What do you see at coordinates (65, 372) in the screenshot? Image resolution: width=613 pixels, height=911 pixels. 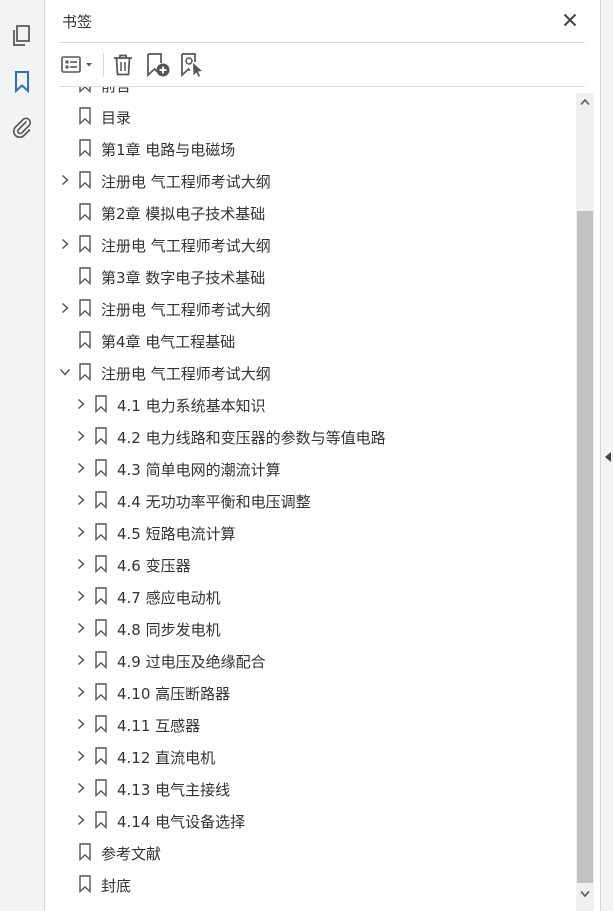 I see `chevron-down-icon` at bounding box center [65, 372].